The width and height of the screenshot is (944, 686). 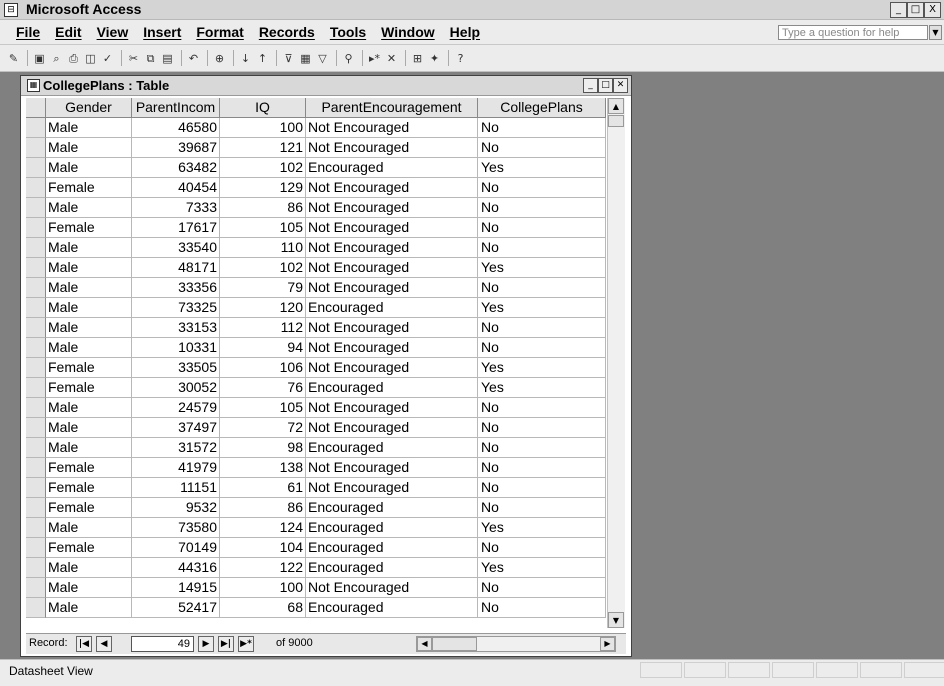 I want to click on search-file-icon: ⌕, so click(x=56, y=58).